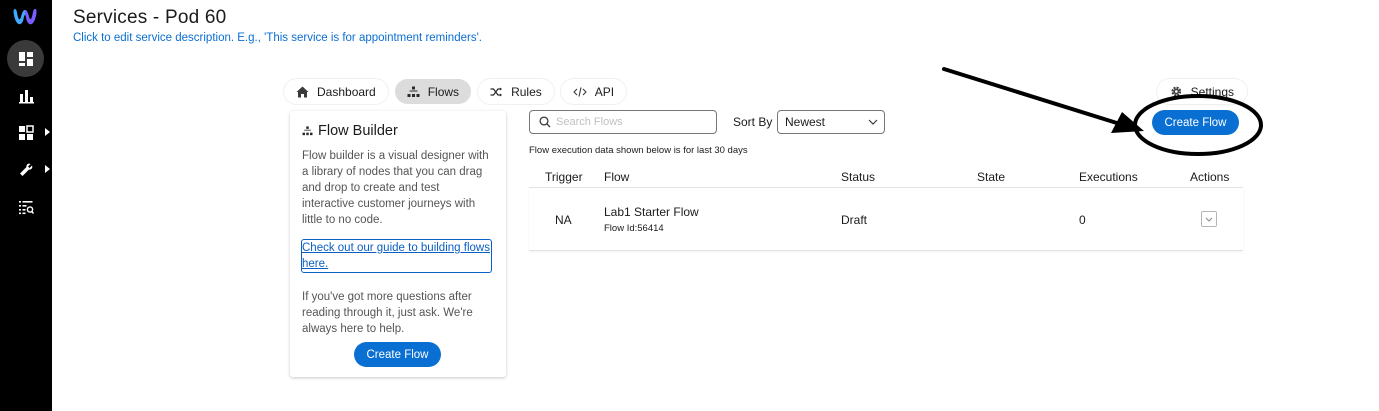 The height and width of the screenshot is (411, 1379). Describe the element at coordinates (443, 91) in the screenshot. I see `tab-label: Flows` at that location.